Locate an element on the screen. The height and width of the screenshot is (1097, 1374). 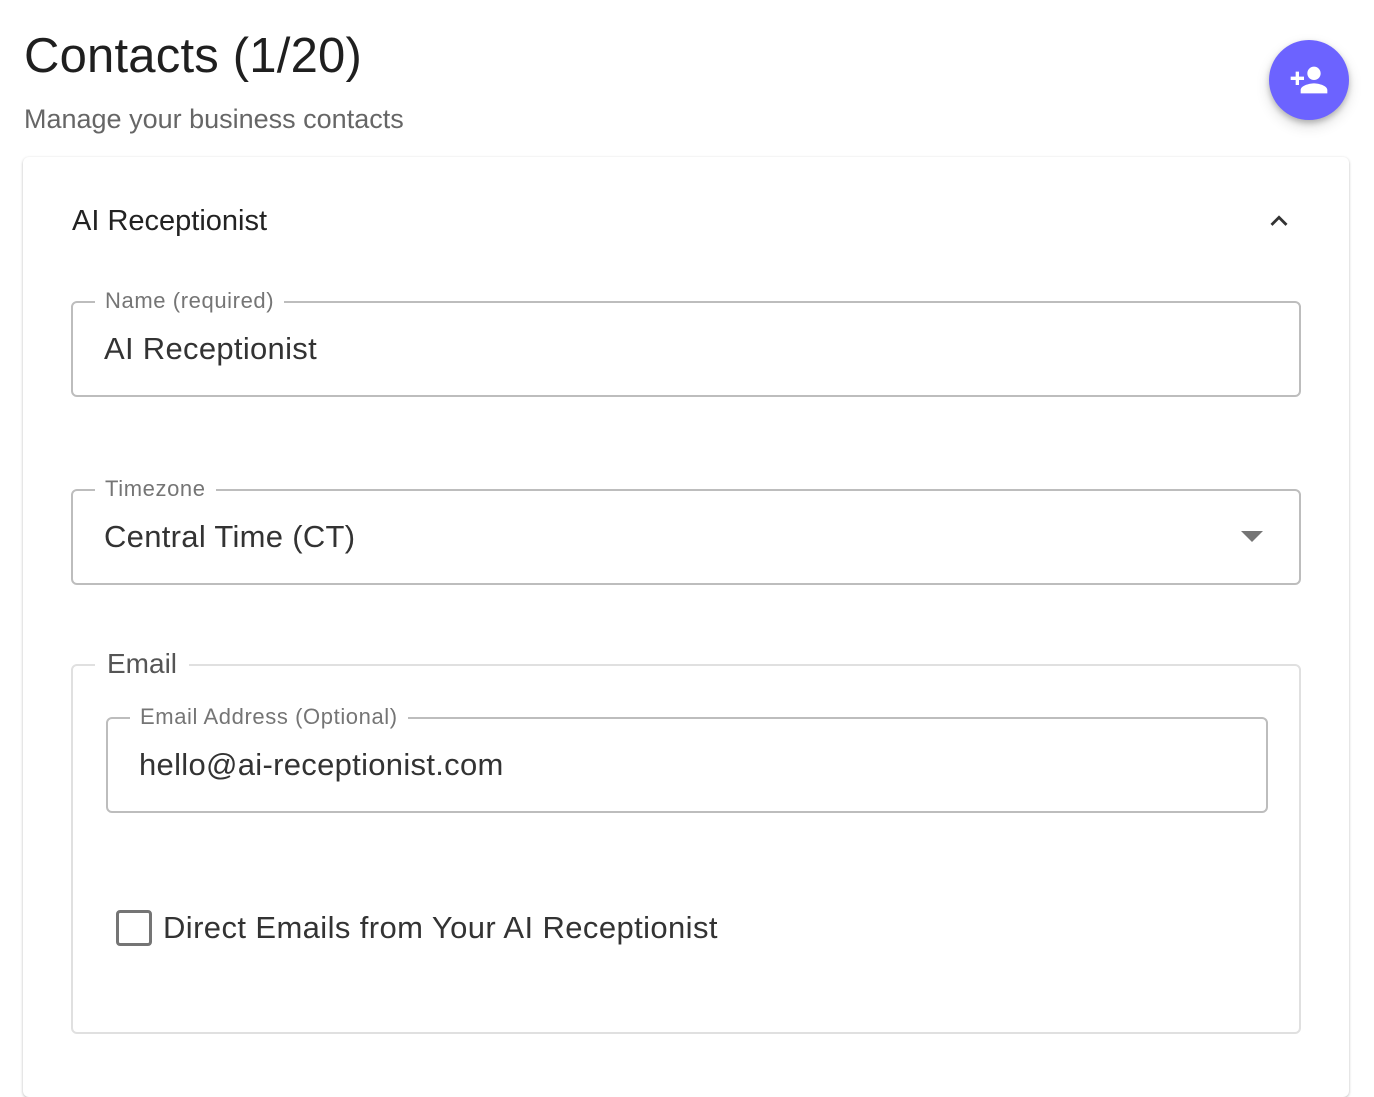
direct-emails-checkbox-row: Direct Emails from Your AI Receptionist is located at coordinates (417, 928).